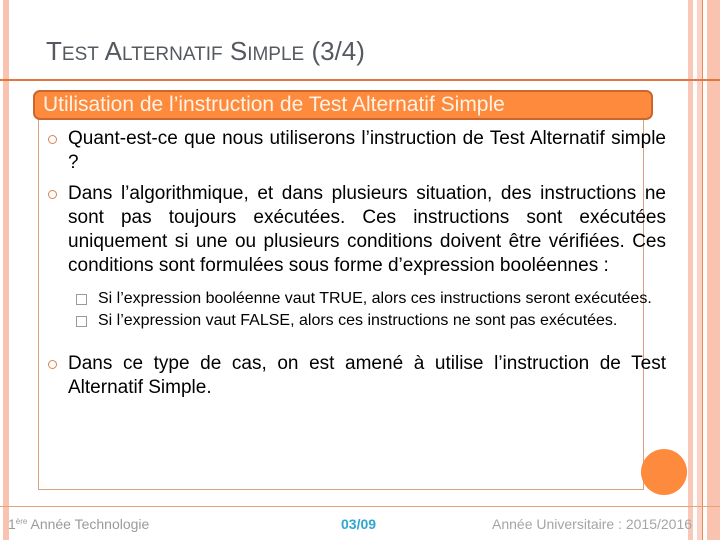  I want to click on left-decorative-stripe, so click(6, 270).